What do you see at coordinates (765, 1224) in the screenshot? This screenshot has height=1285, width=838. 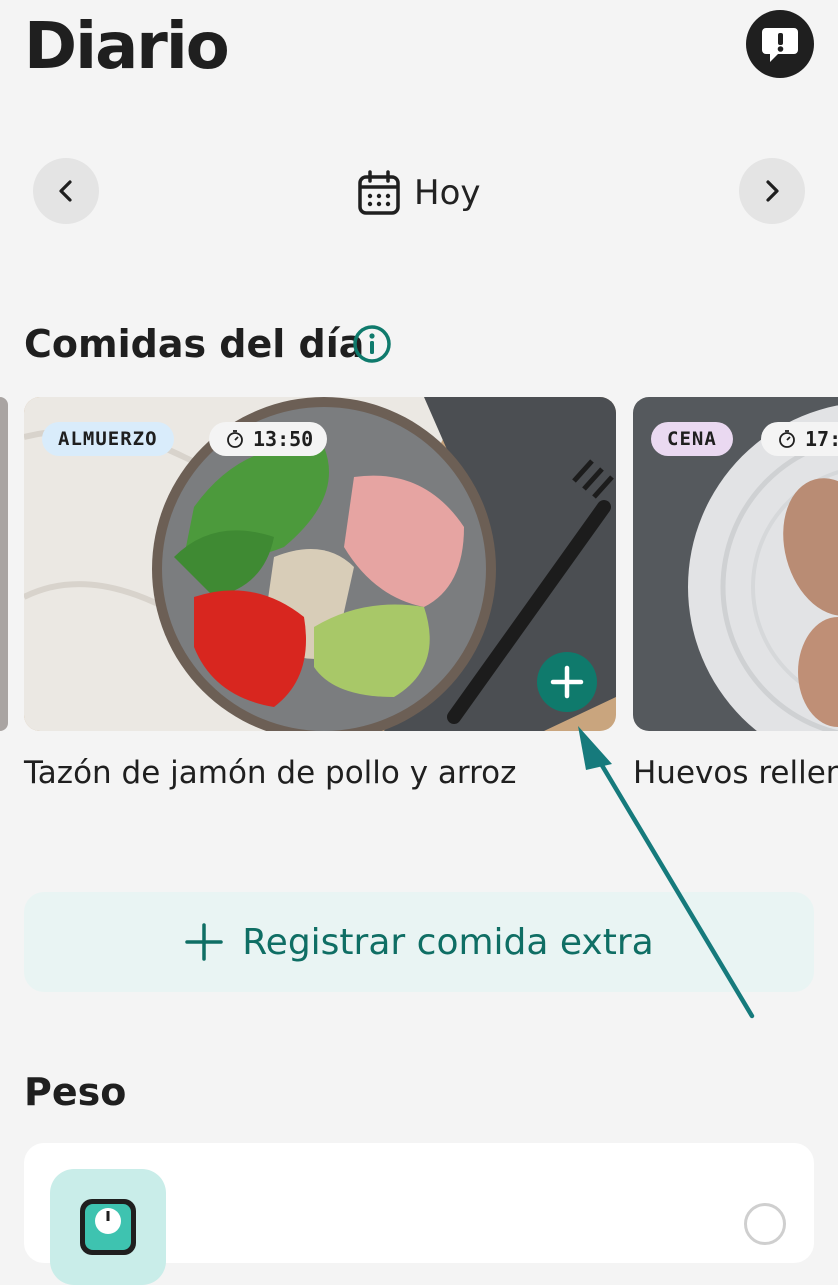 I see `weight-check-circle` at bounding box center [765, 1224].